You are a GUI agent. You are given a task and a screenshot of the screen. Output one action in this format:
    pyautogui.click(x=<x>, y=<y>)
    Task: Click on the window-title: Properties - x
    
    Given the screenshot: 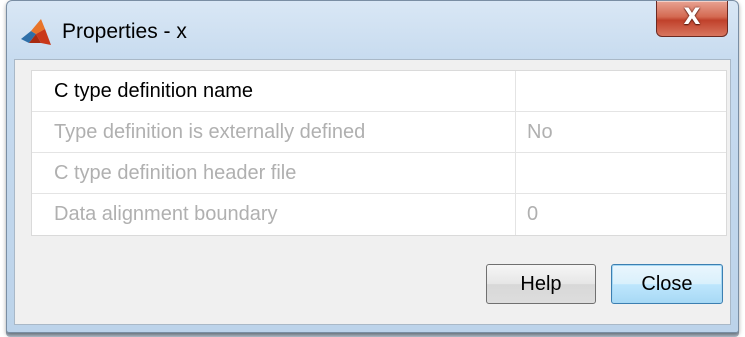 What is the action you would take?
    pyautogui.click(x=124, y=31)
    